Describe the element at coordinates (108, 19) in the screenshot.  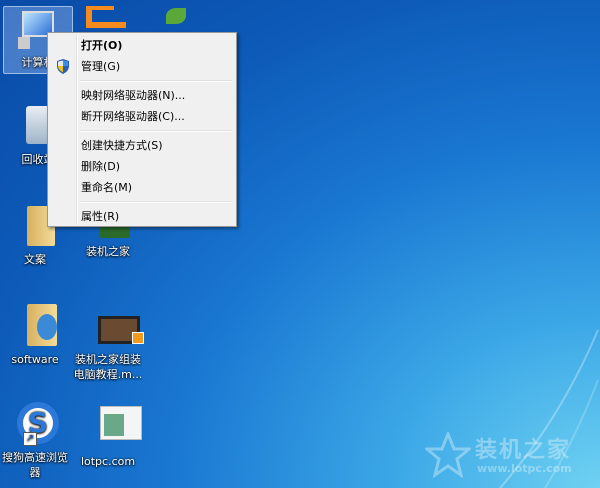
I see `partially-hidden-icon` at that location.